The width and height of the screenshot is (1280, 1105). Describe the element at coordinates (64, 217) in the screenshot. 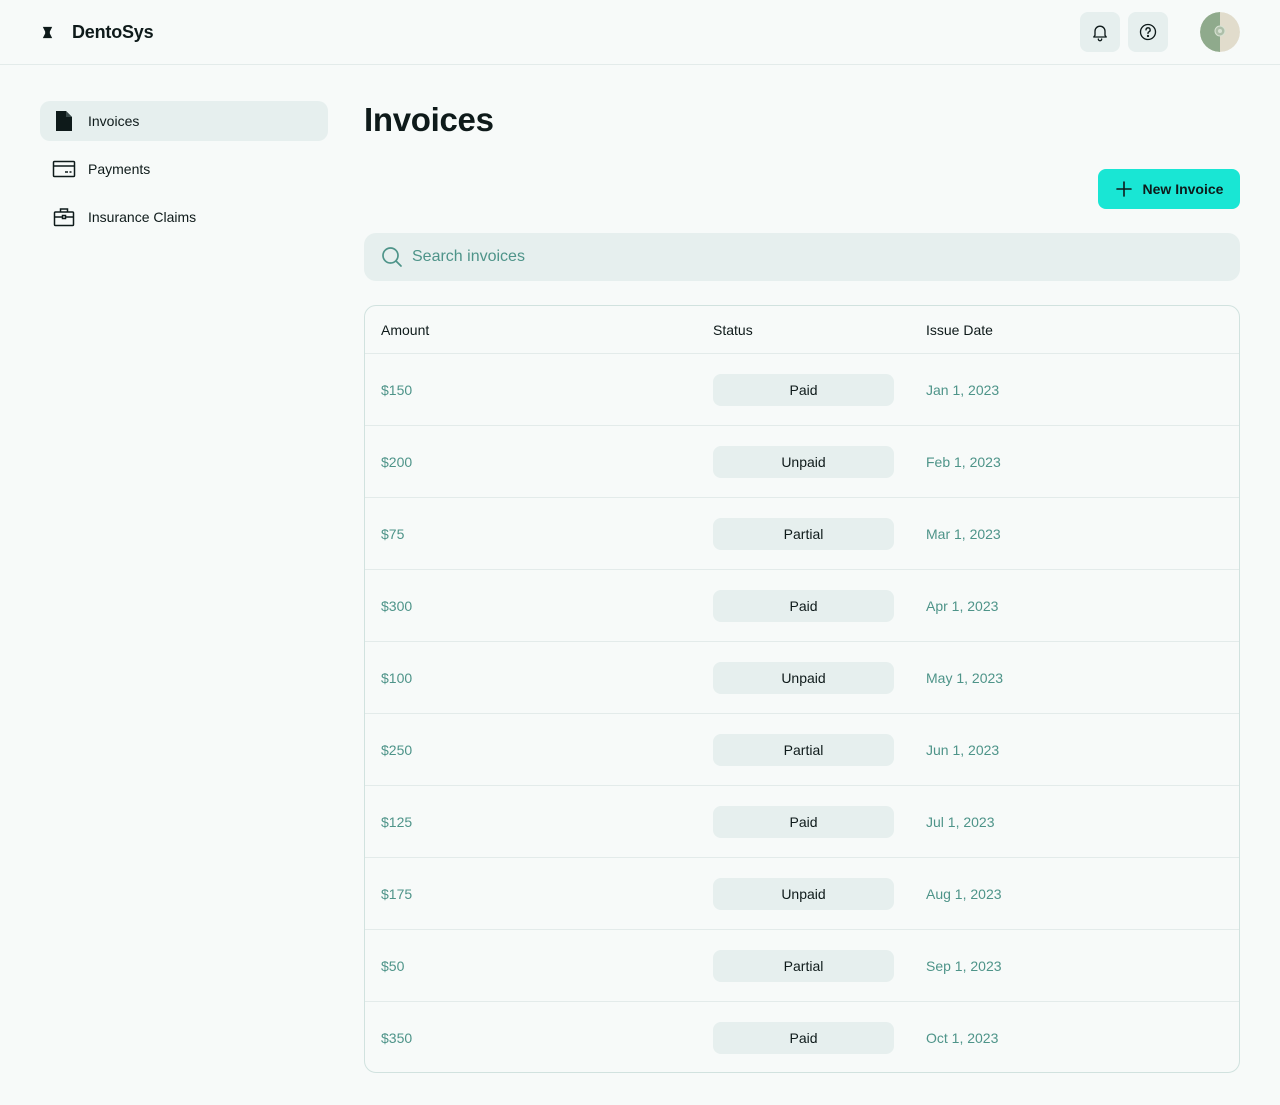

I see `briefcase-icon` at that location.